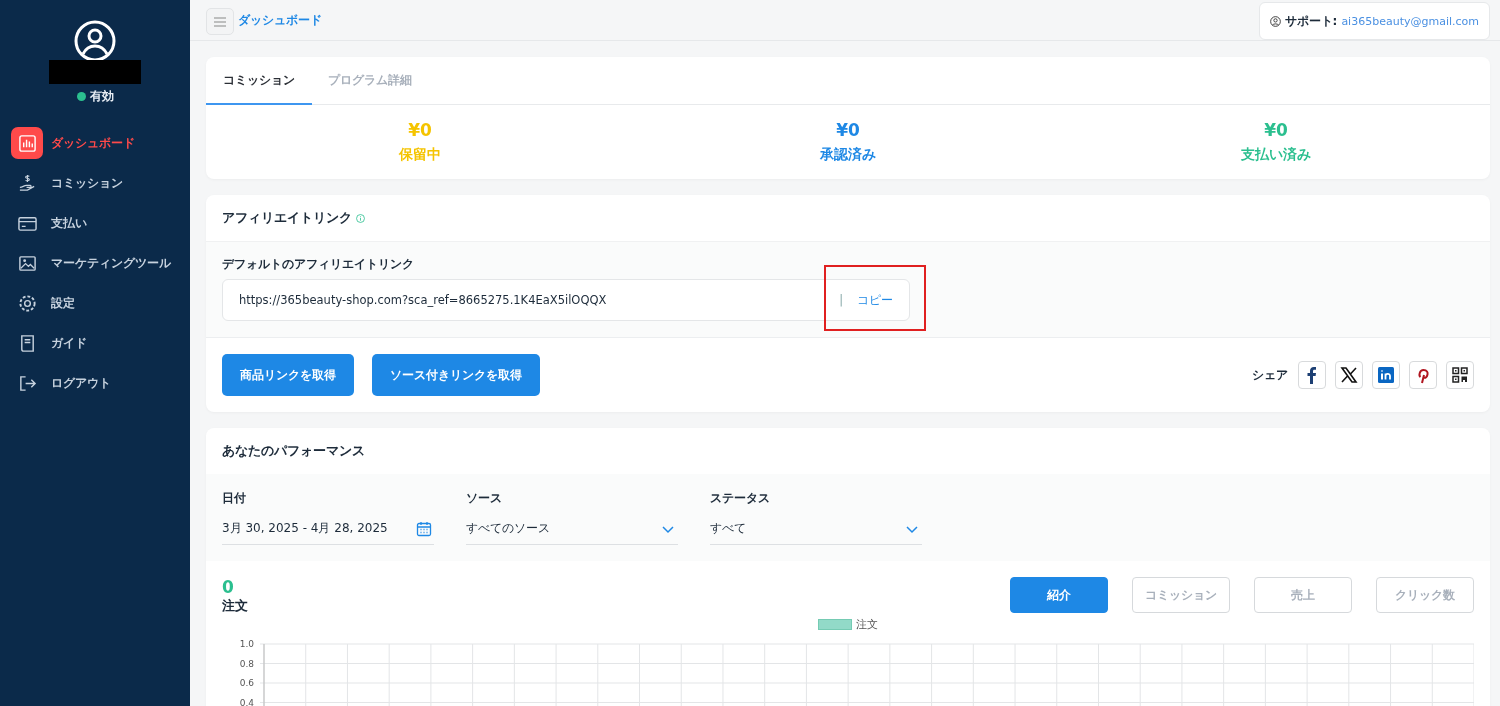 The width and height of the screenshot is (1500, 706). Describe the element at coordinates (420, 155) in the screenshot. I see `metric-label: 保留中` at that location.